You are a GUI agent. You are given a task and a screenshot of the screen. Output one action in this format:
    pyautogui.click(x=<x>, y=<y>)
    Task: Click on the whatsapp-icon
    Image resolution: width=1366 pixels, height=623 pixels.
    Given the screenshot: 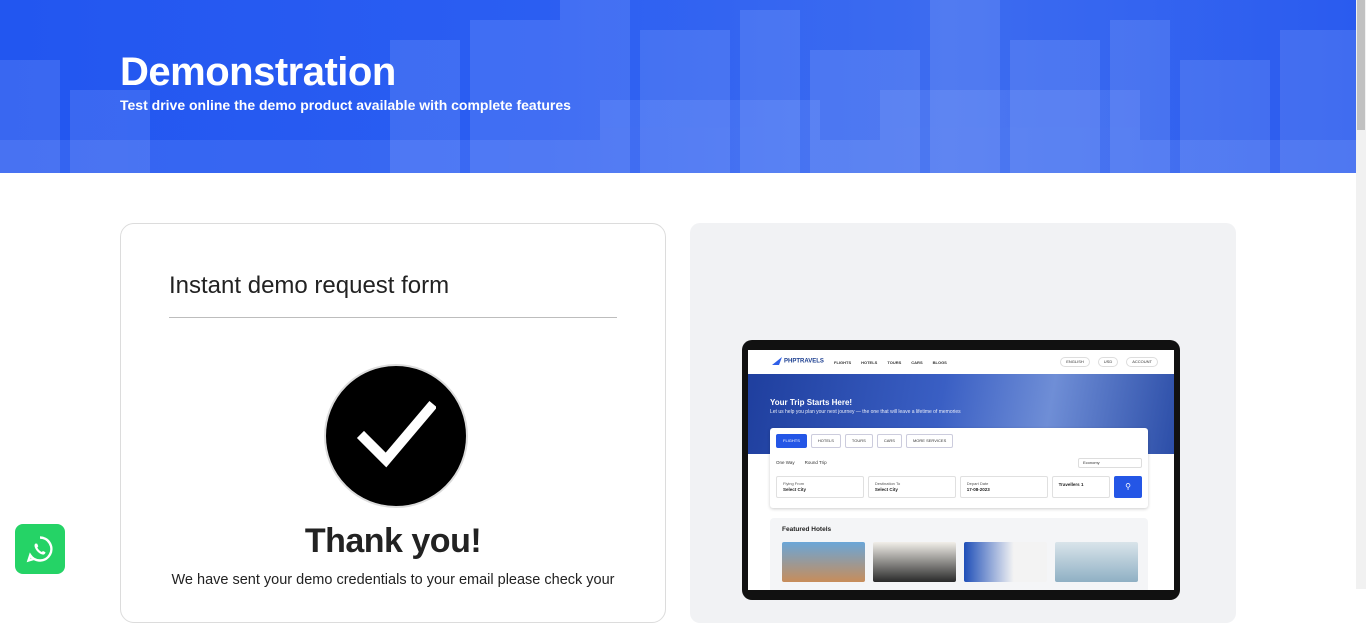 What is the action you would take?
    pyautogui.click(x=39, y=549)
    